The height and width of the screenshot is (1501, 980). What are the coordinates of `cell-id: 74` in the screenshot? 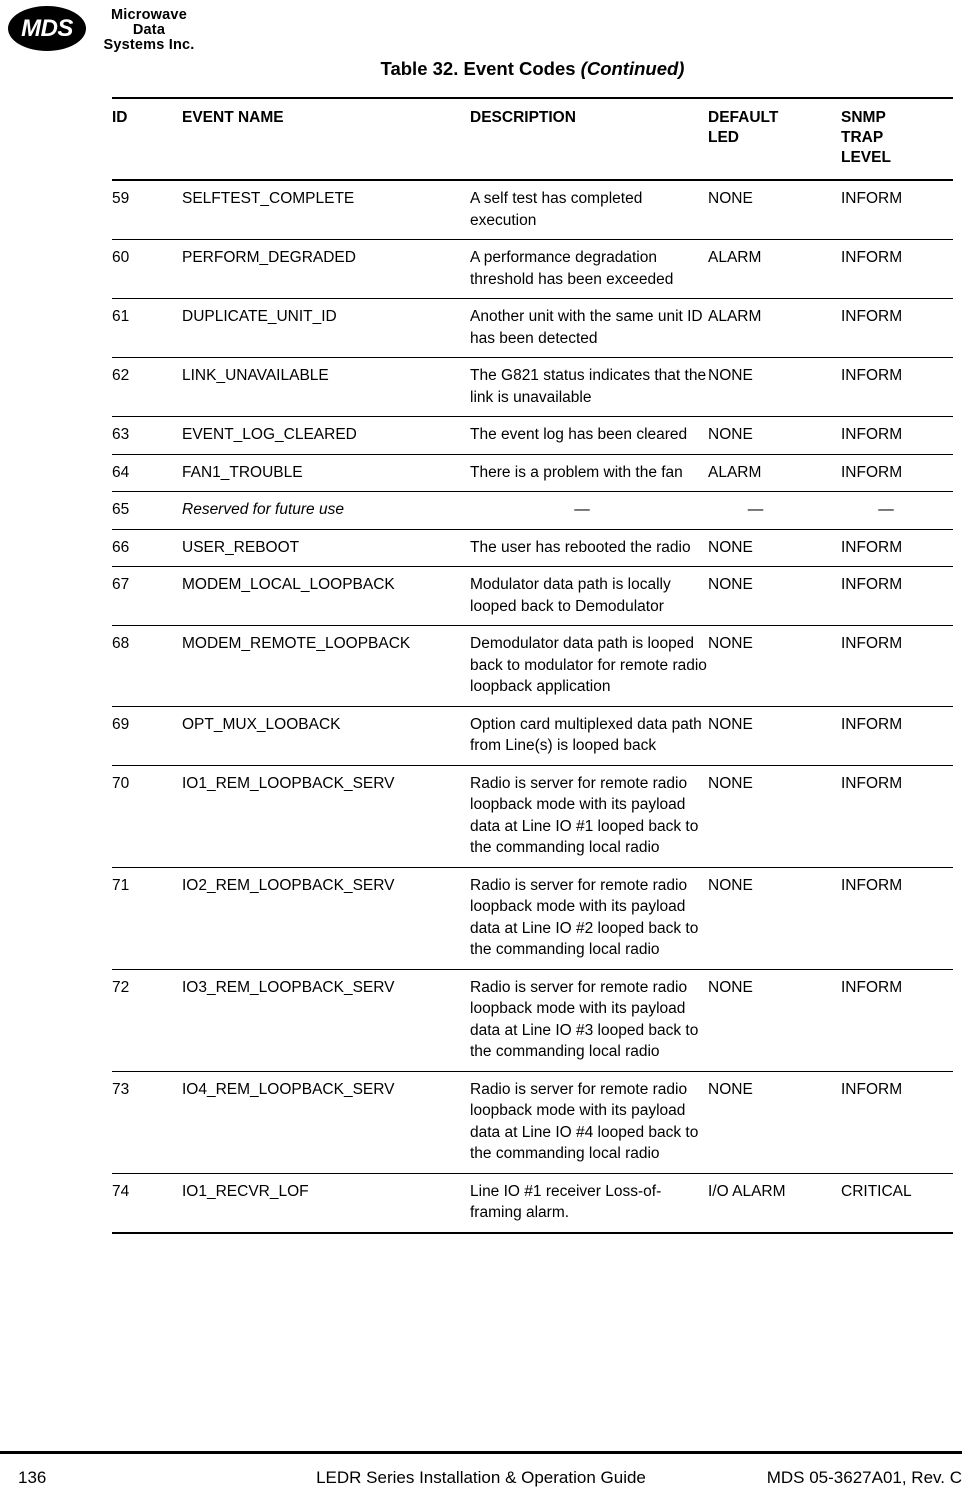 It's located at (147, 1203).